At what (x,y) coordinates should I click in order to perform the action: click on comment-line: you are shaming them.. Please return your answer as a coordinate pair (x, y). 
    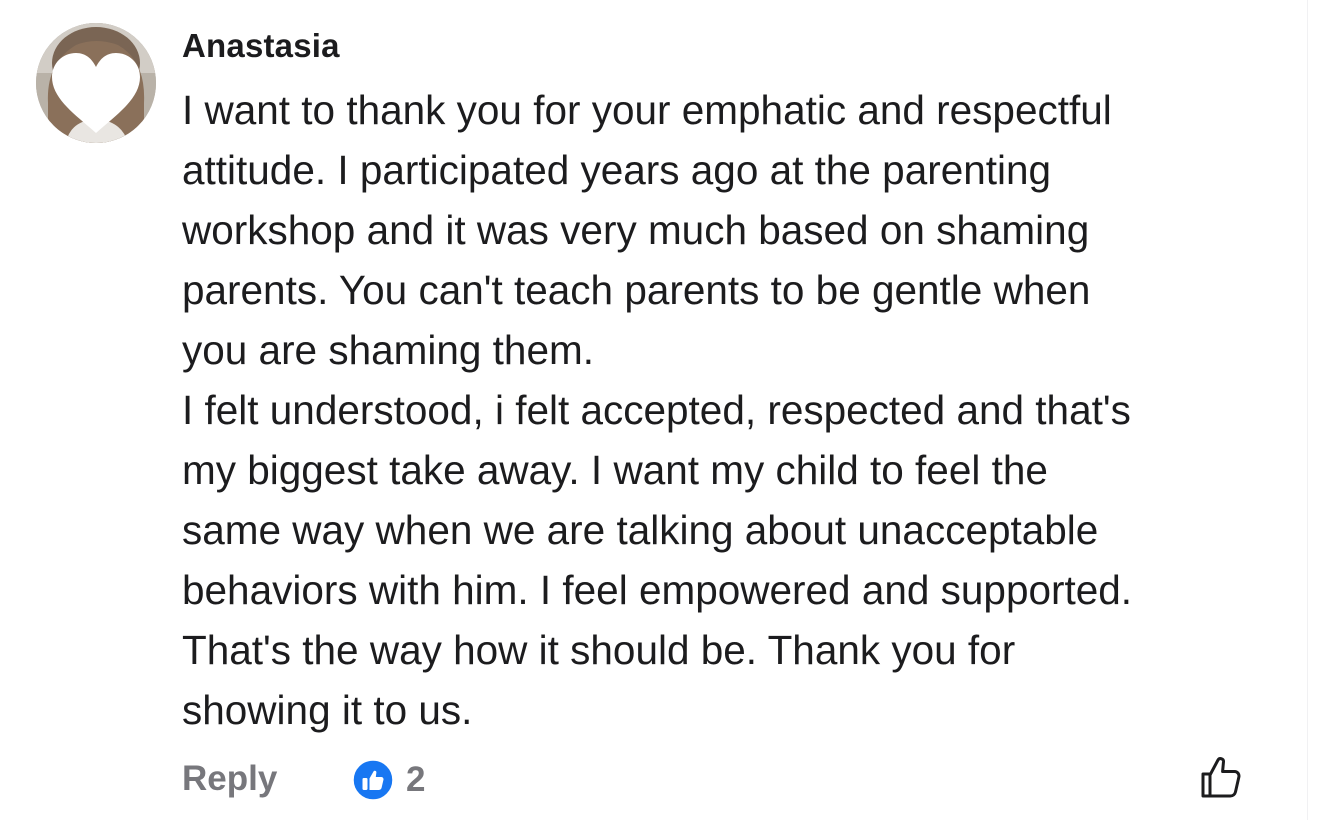
    Looking at the image, I should click on (388, 350).